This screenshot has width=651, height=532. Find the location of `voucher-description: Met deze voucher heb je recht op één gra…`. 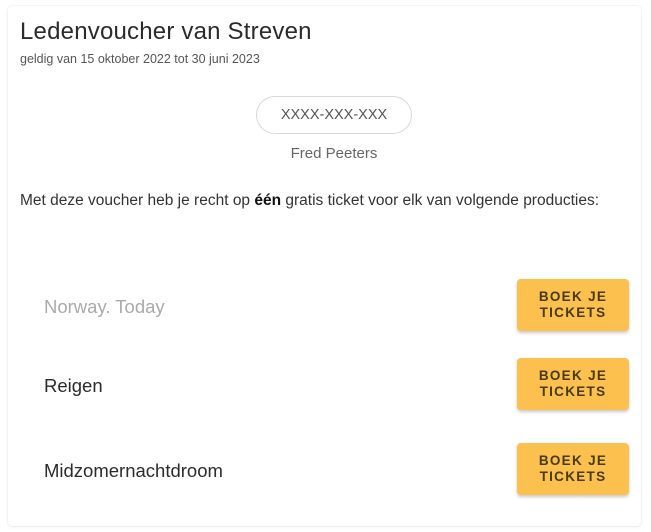

voucher-description: Met deze voucher heb je recht op één gra… is located at coordinates (327, 201).